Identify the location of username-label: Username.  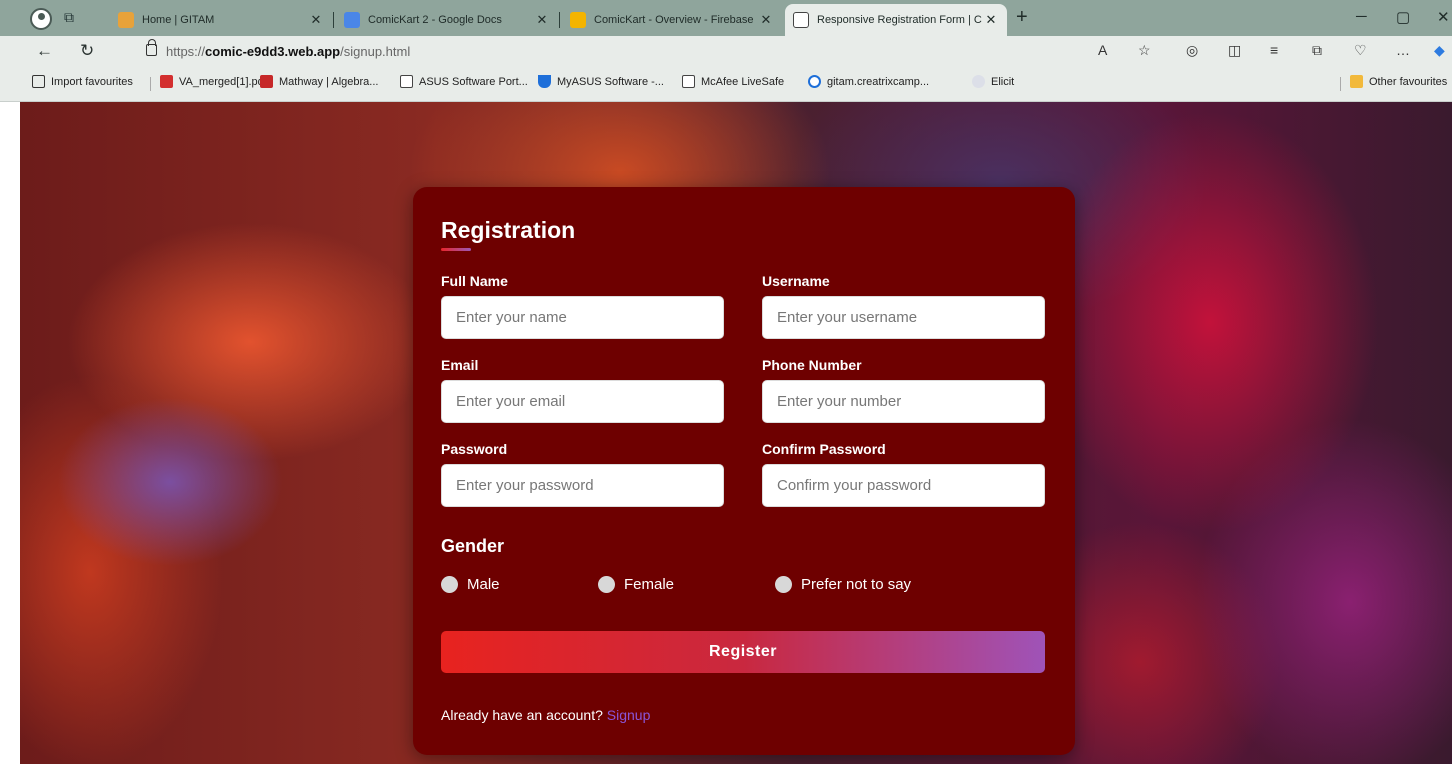
(796, 281).